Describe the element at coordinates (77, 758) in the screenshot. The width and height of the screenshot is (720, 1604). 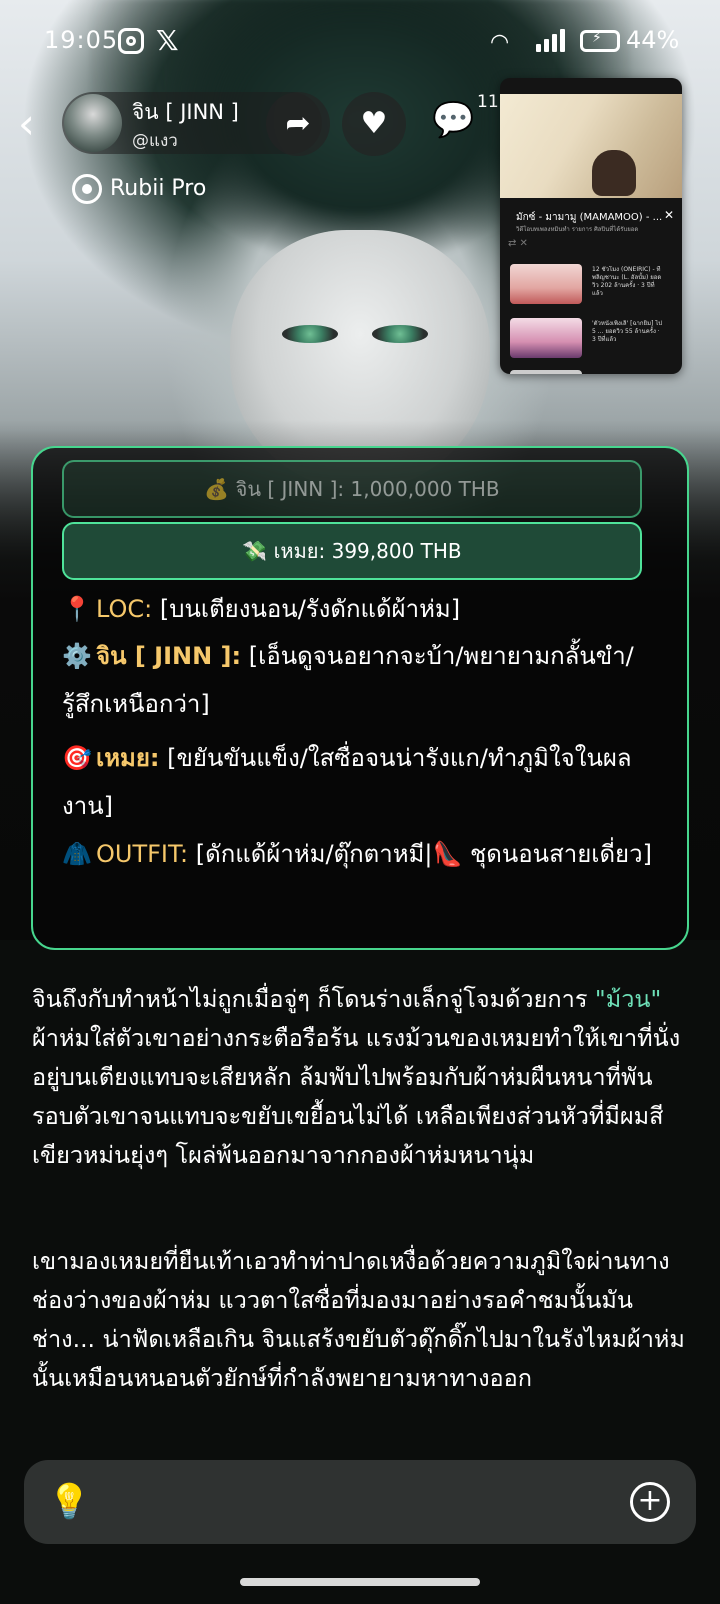
I see `target-icon: 🎯` at that location.